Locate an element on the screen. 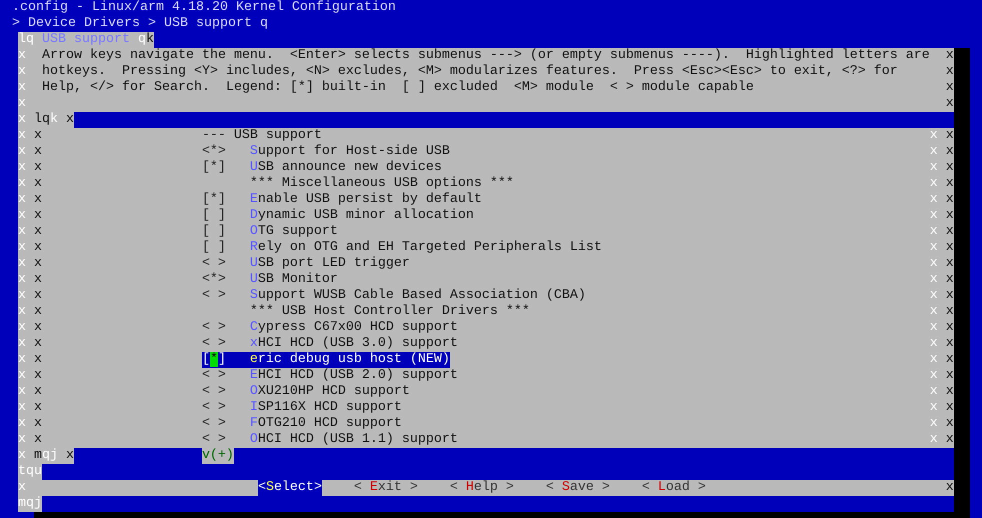  window-shadow is located at coordinates (962, 56).